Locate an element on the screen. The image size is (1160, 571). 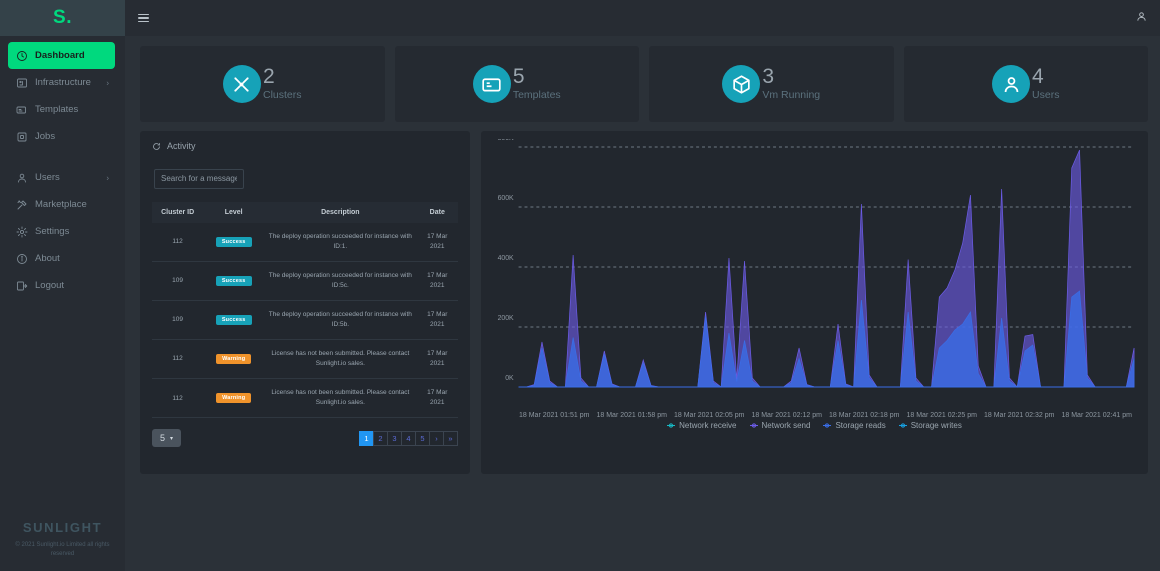
sidebar-item-label: Users is located at coordinates (47, 177).